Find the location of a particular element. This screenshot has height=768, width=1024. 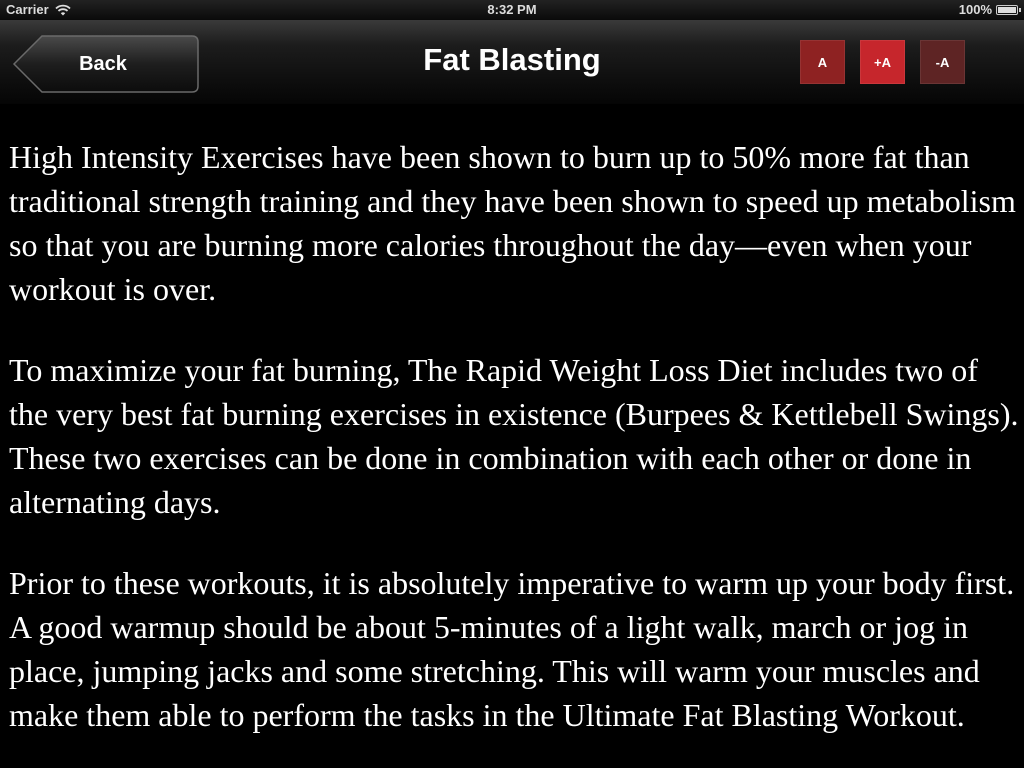

status-time: 8:32 PM is located at coordinates (512, 9).